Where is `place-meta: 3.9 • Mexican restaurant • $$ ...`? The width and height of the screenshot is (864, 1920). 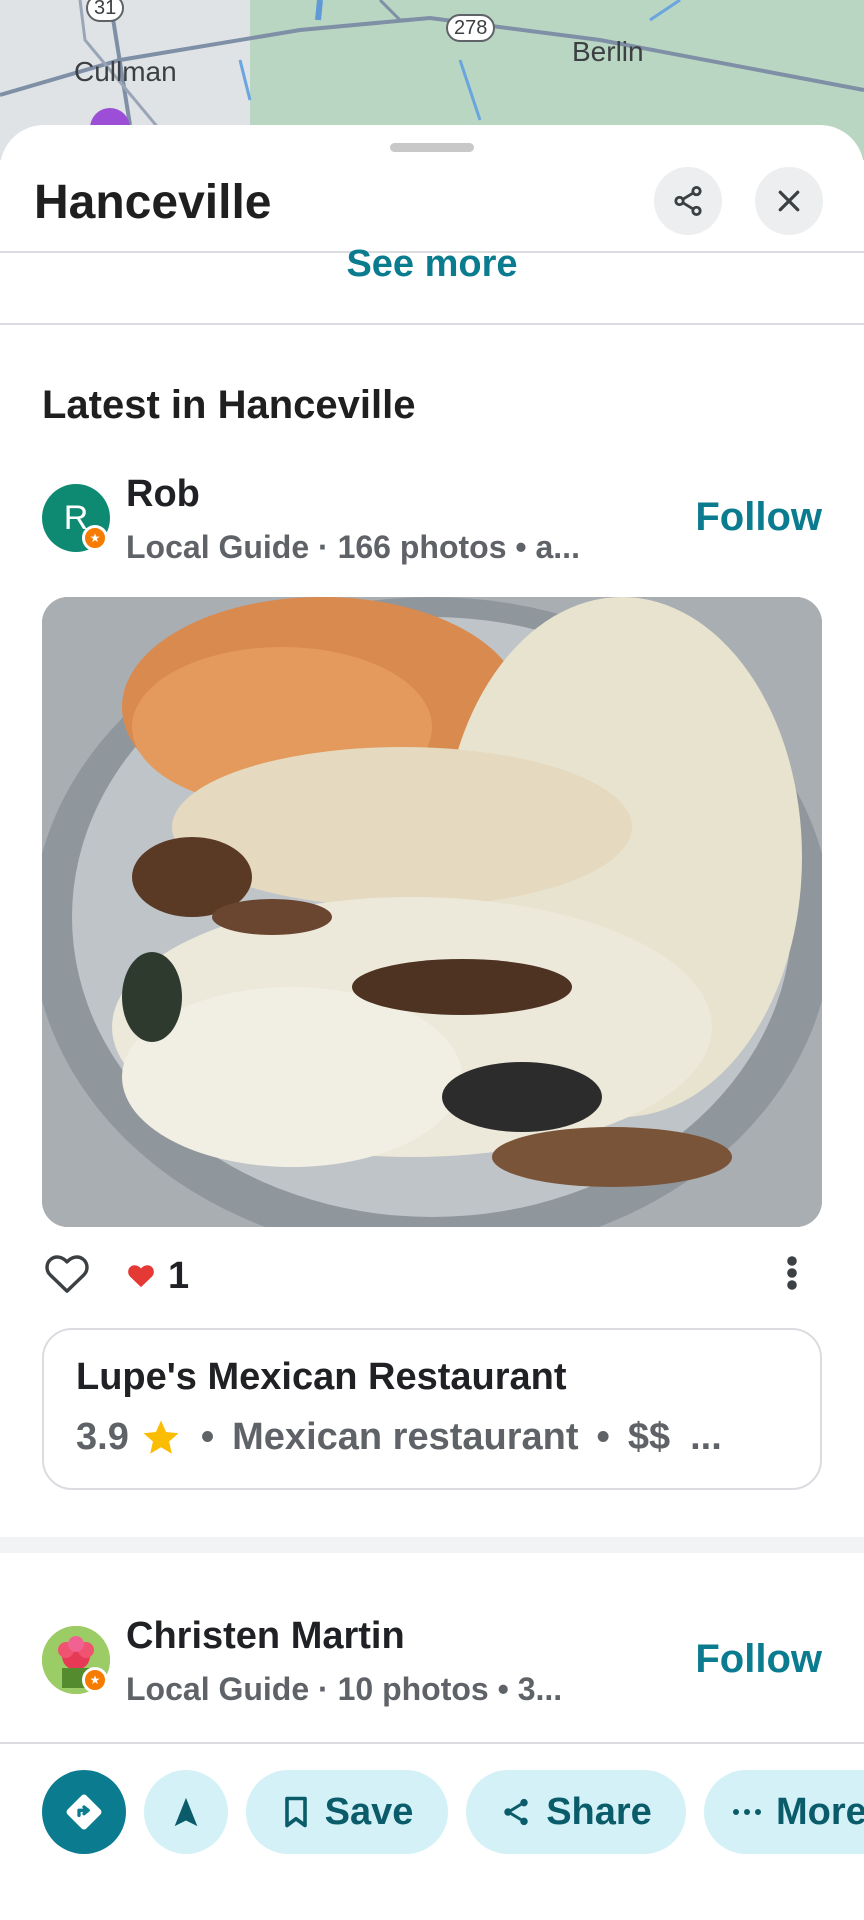
place-meta: 3.9 • Mexican restaurant • $$ ... is located at coordinates (399, 1437).